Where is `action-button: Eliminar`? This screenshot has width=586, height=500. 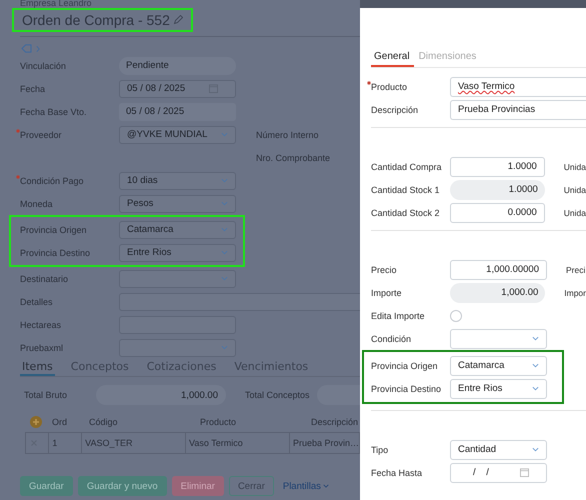 action-button: Eliminar is located at coordinates (198, 486).